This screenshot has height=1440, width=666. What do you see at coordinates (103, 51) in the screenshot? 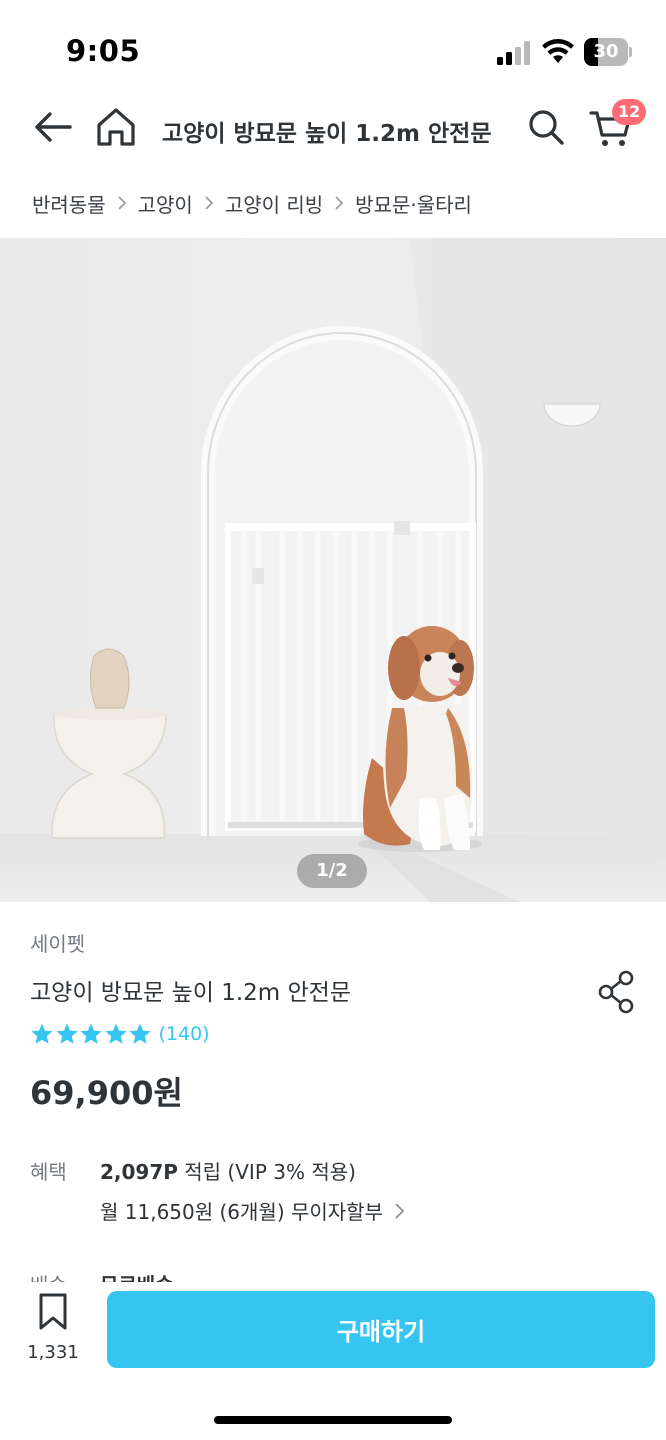
I see `status-time: 9:05` at bounding box center [103, 51].